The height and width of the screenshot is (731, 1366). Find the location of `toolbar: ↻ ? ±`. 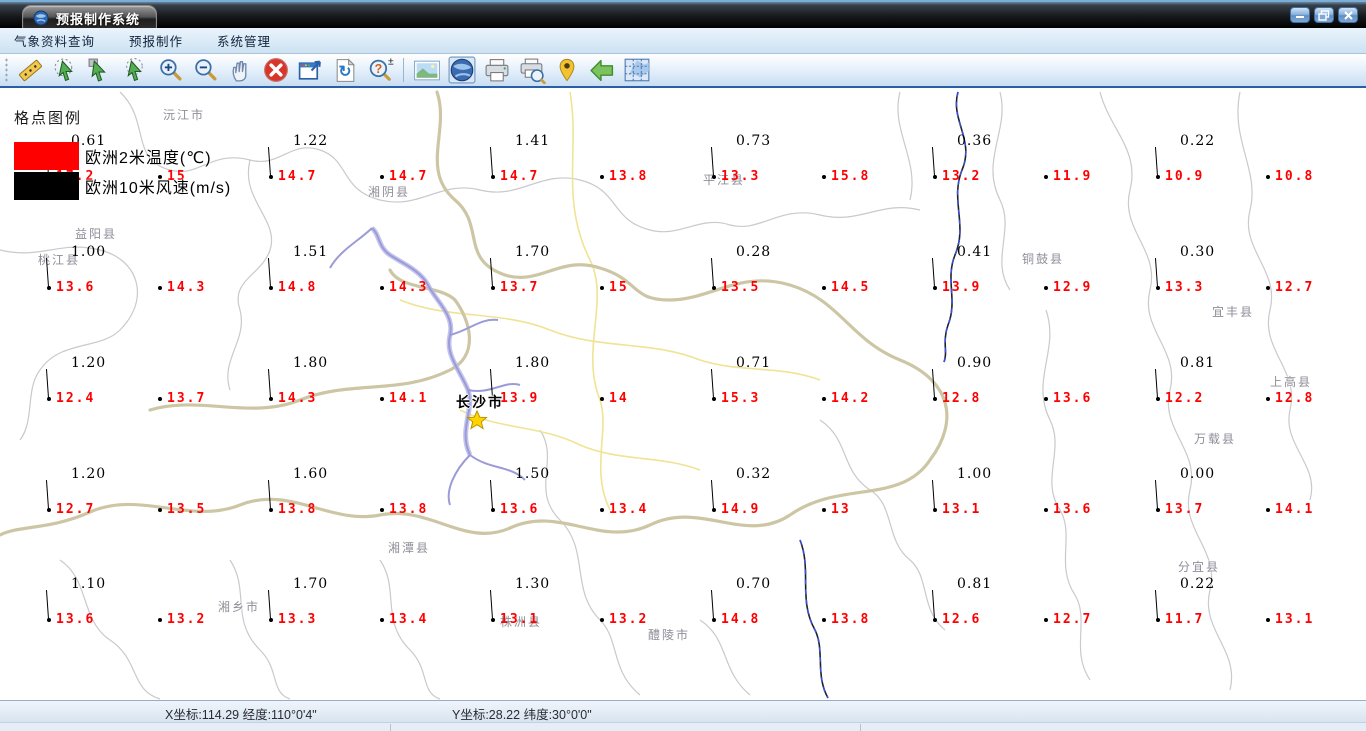

toolbar: ↻ ? ± is located at coordinates (683, 71).